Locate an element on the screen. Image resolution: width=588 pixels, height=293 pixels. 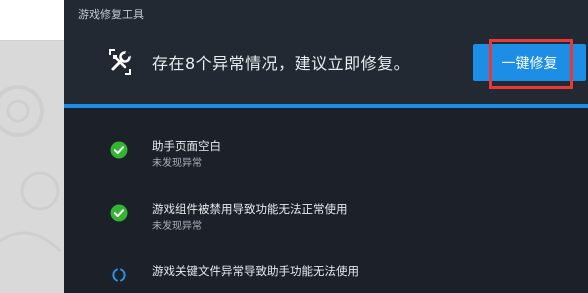
tools-icon is located at coordinates (120, 62).